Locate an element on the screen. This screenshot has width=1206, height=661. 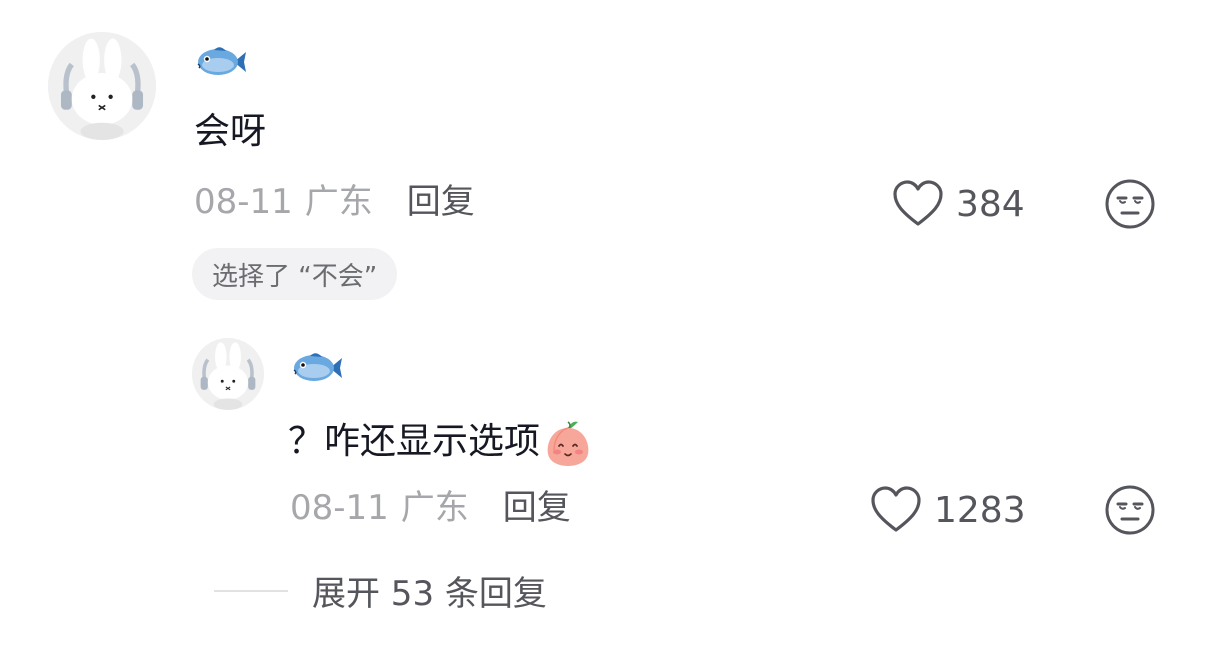
dislike-button is located at coordinates (1130, 204).